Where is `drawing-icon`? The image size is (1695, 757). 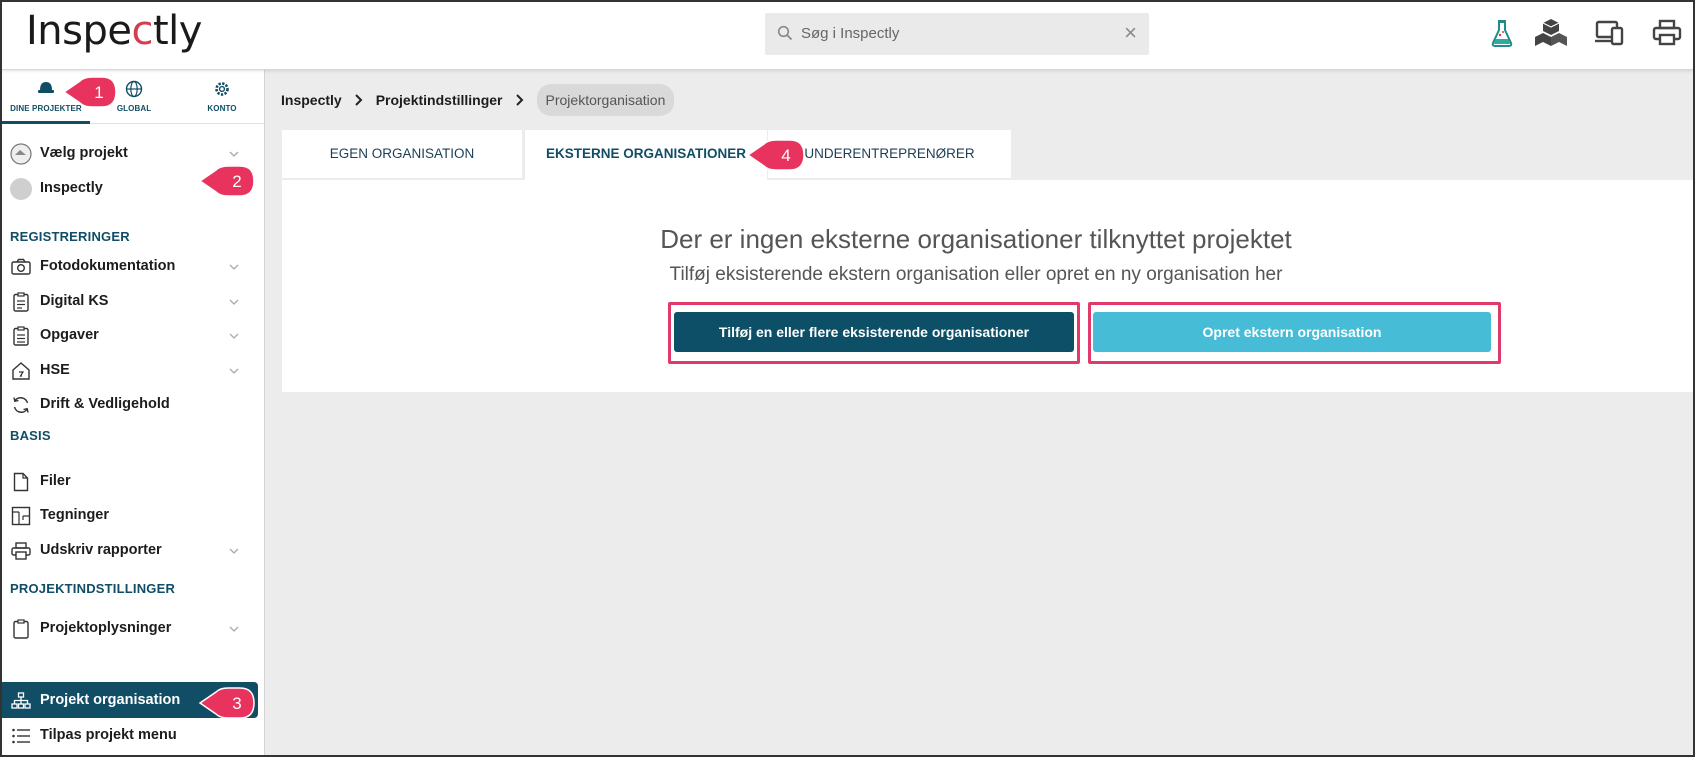
drawing-icon is located at coordinates (21, 516).